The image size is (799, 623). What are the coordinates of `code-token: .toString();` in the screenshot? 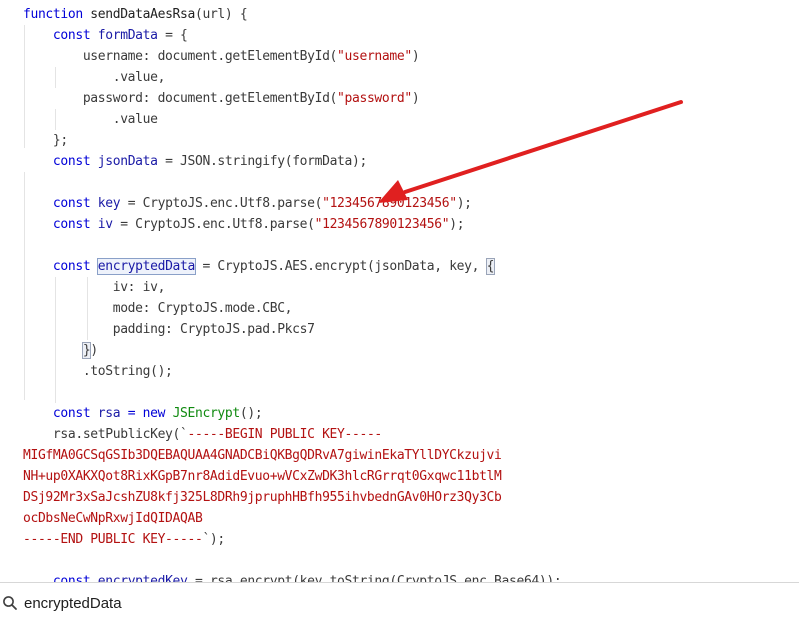 It's located at (98, 371).